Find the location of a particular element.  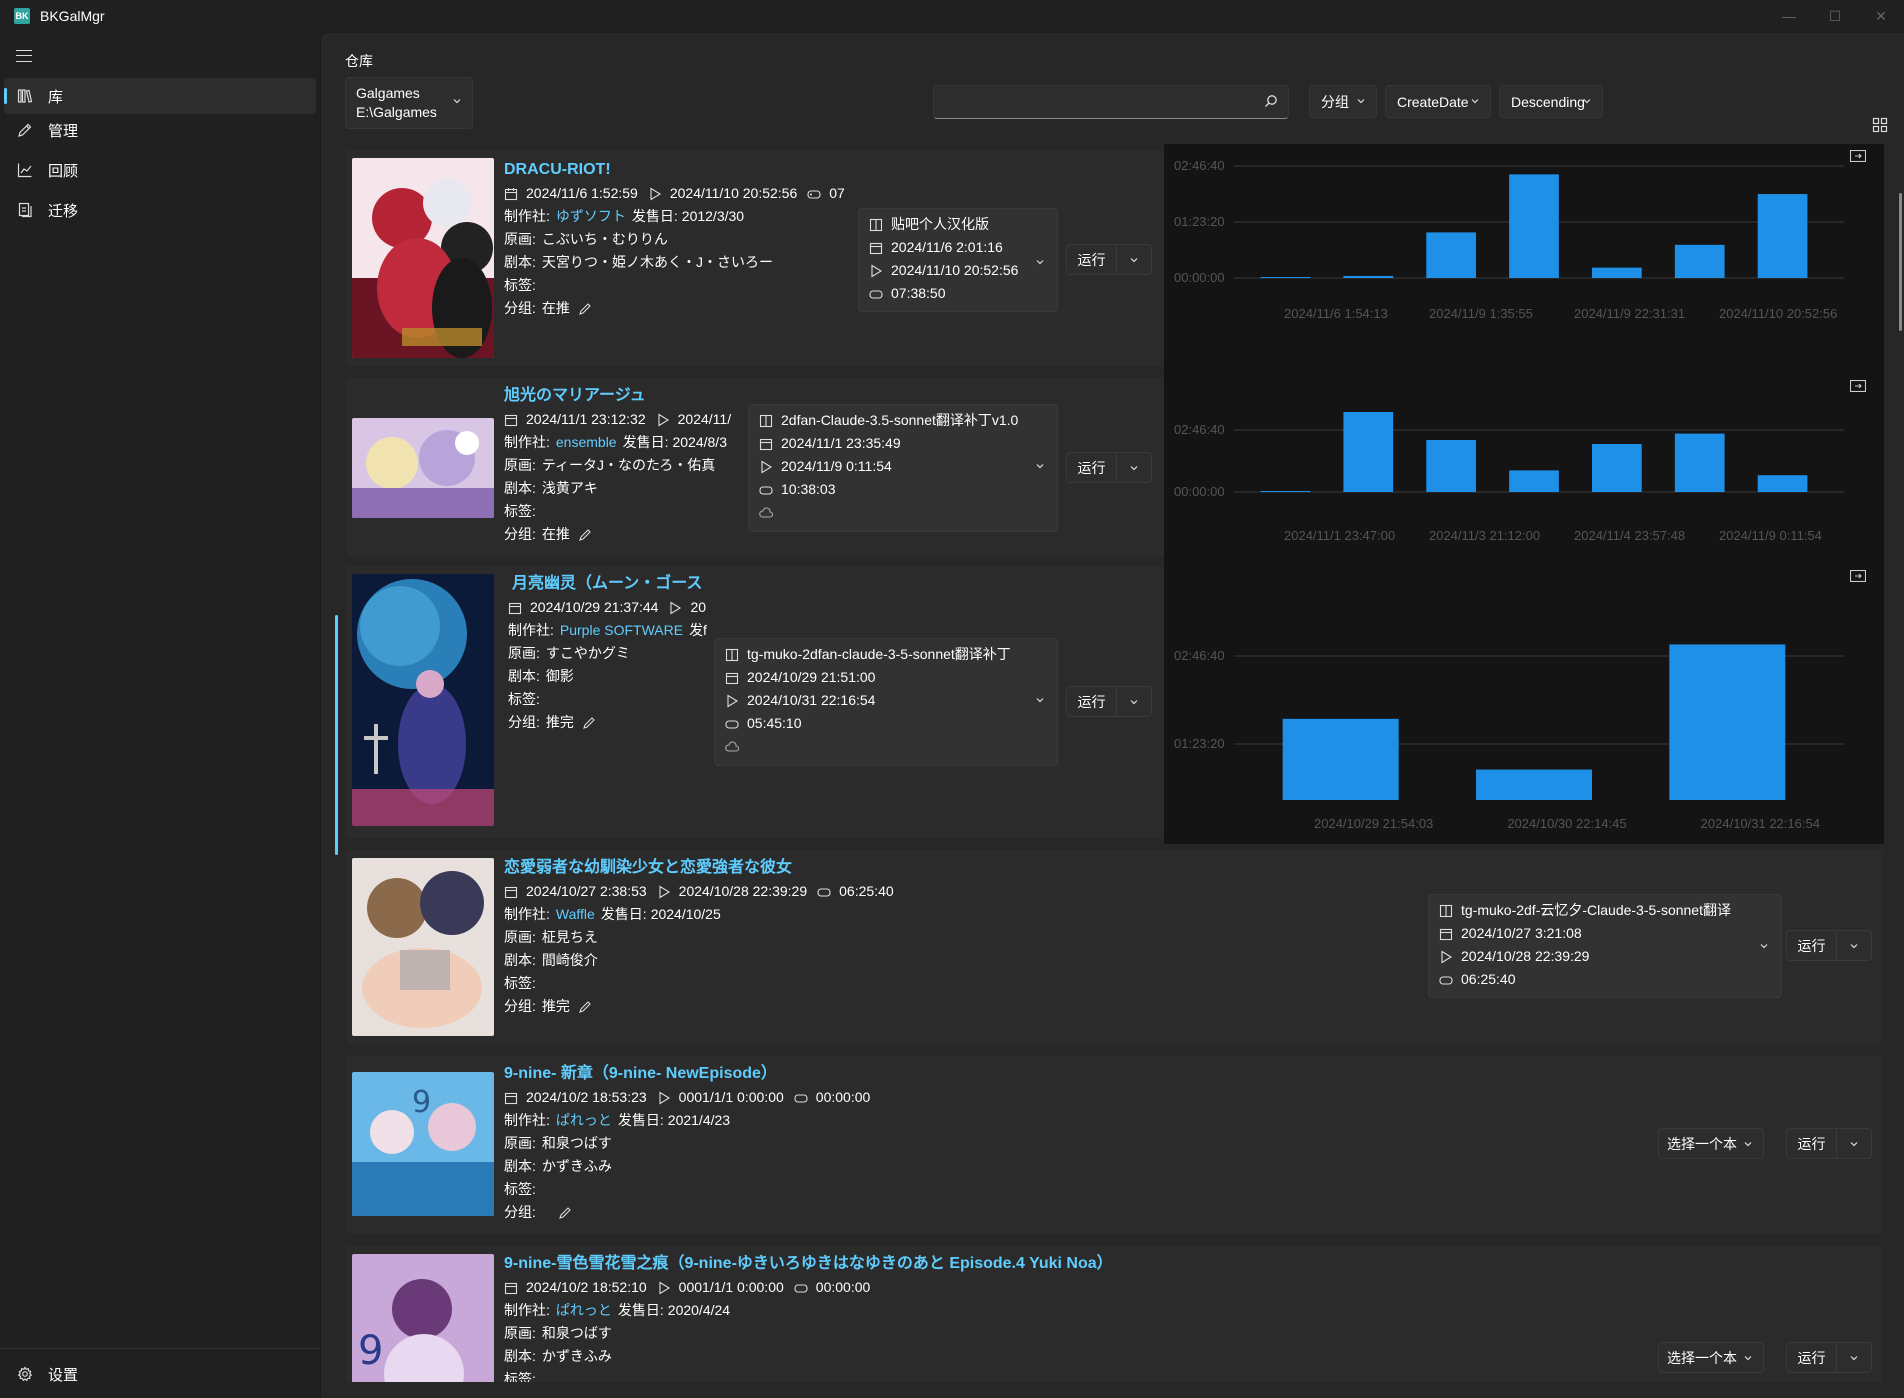

maker-link: Waffle is located at coordinates (575, 914).